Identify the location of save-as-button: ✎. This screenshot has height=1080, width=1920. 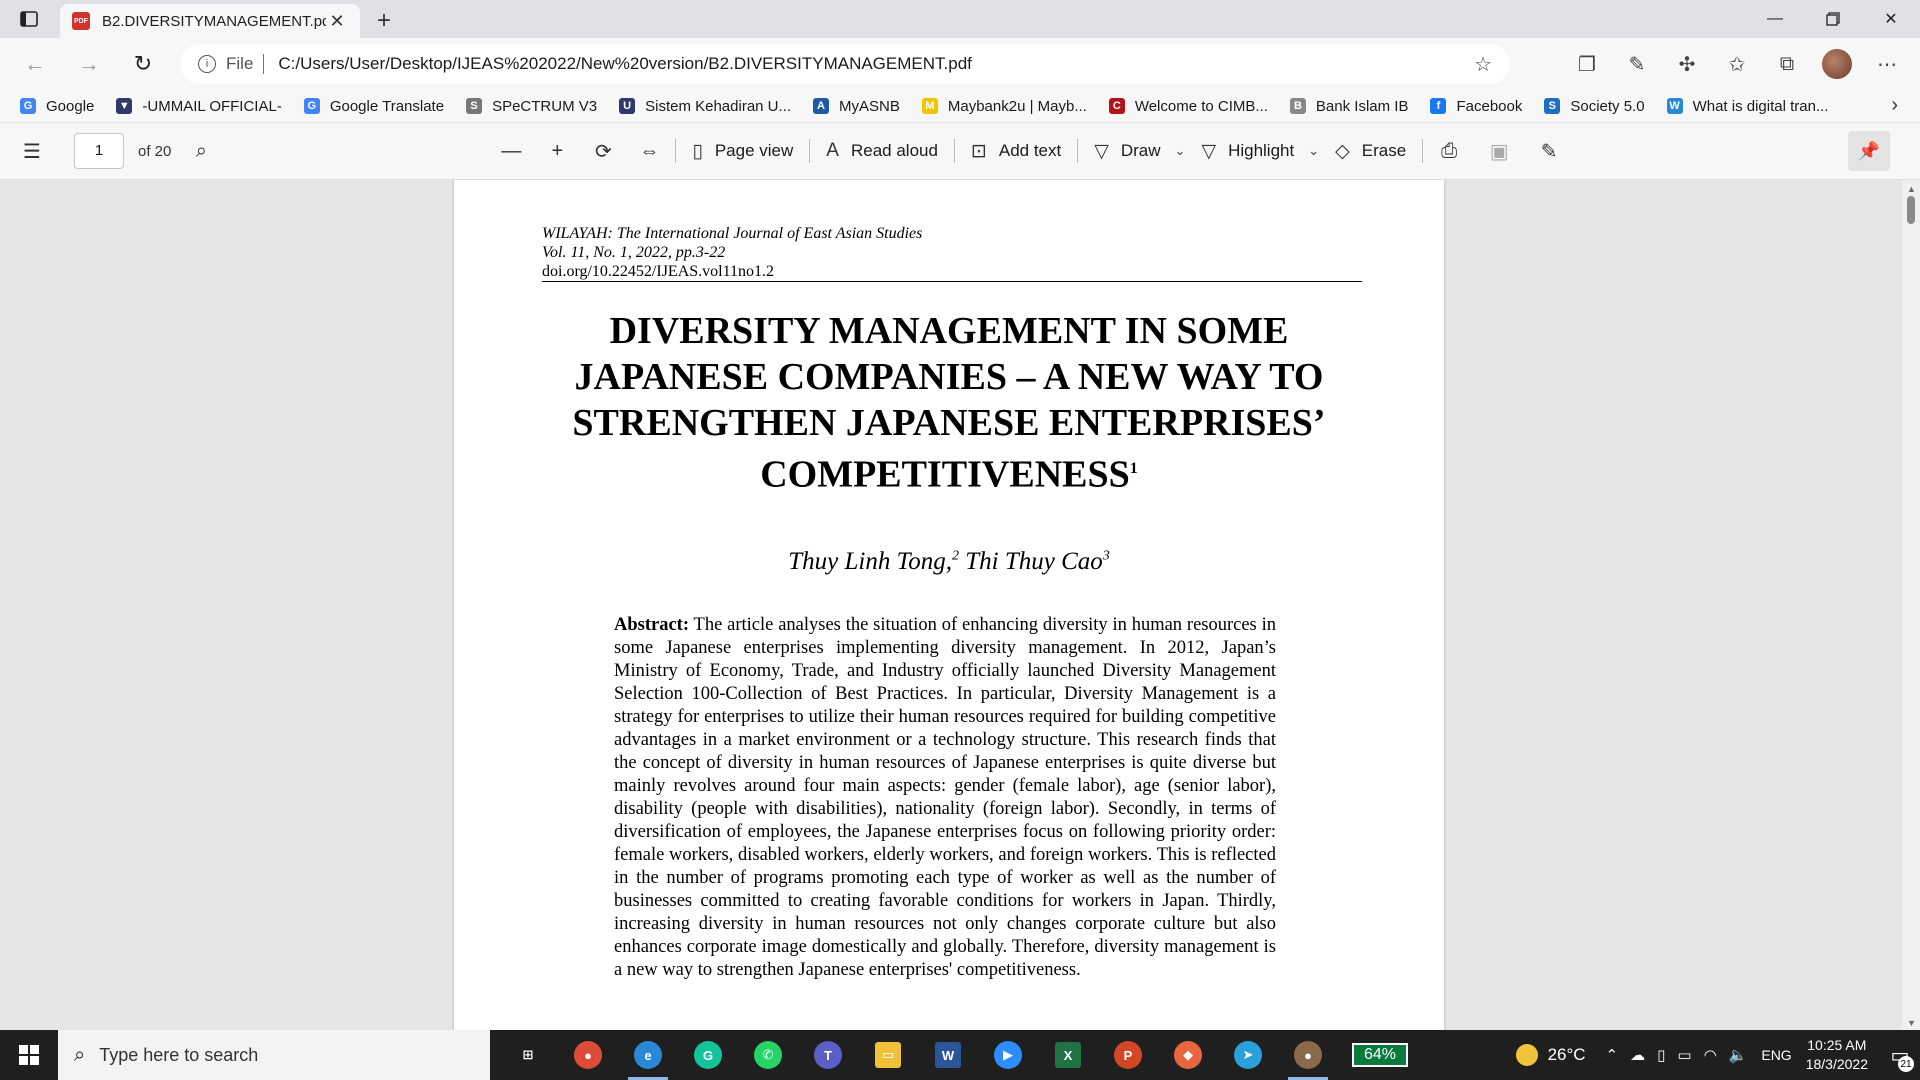
(1549, 151).